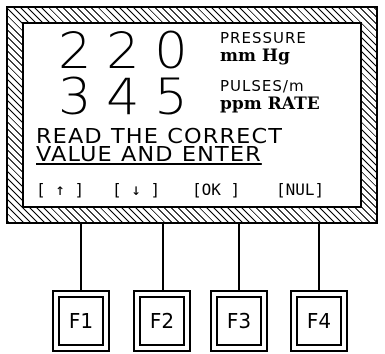 This screenshot has height=354, width=385. What do you see at coordinates (270, 104) in the screenshot?
I see `pulse-unit: ppm RATE` at bounding box center [270, 104].